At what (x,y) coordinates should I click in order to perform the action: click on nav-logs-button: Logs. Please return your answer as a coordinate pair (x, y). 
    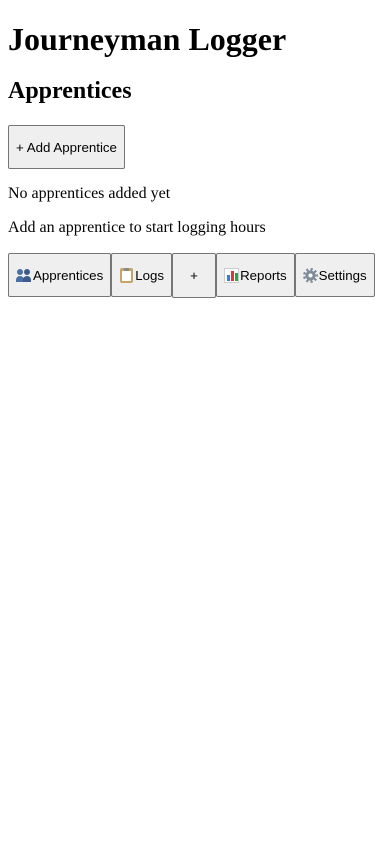
    Looking at the image, I should click on (142, 275).